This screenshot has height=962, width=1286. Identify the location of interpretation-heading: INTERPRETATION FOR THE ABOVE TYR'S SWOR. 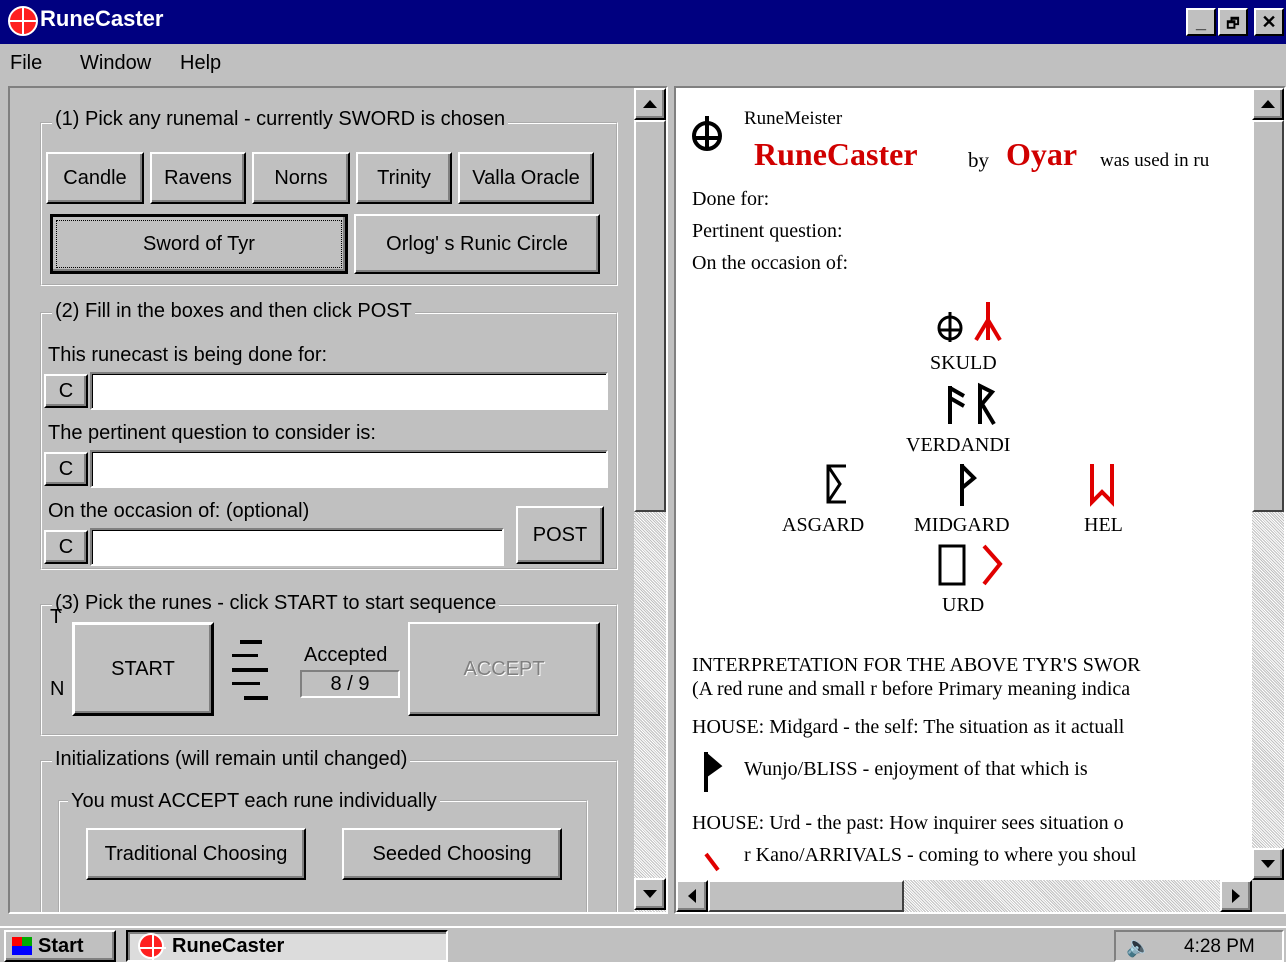
(916, 665).